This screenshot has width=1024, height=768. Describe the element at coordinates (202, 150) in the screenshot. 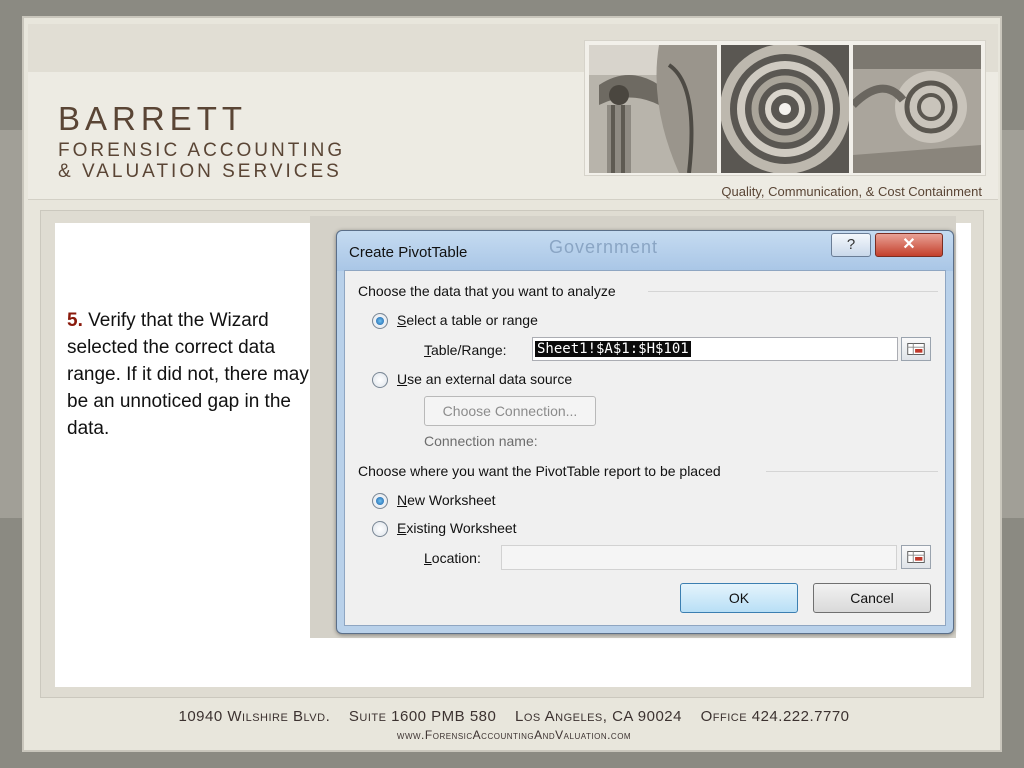

I see `logo-subtitle-1: FORENSIC ACCOUNTING` at that location.